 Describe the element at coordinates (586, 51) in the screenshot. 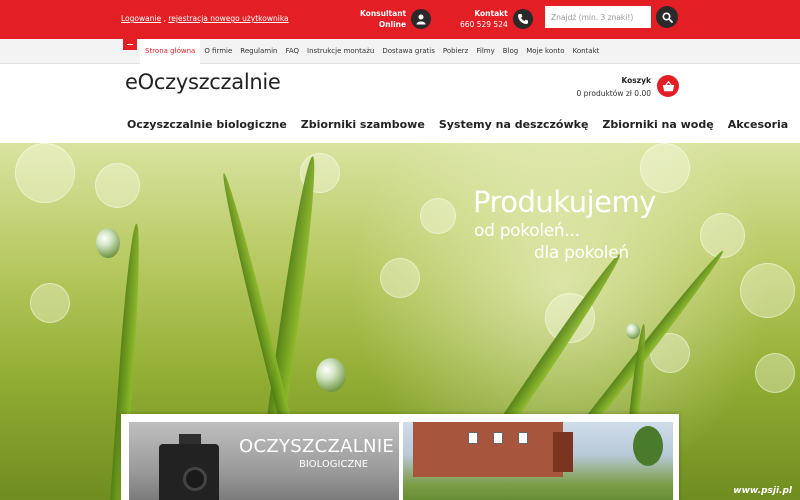

I see `subnav-item-contact: Kontakt` at that location.